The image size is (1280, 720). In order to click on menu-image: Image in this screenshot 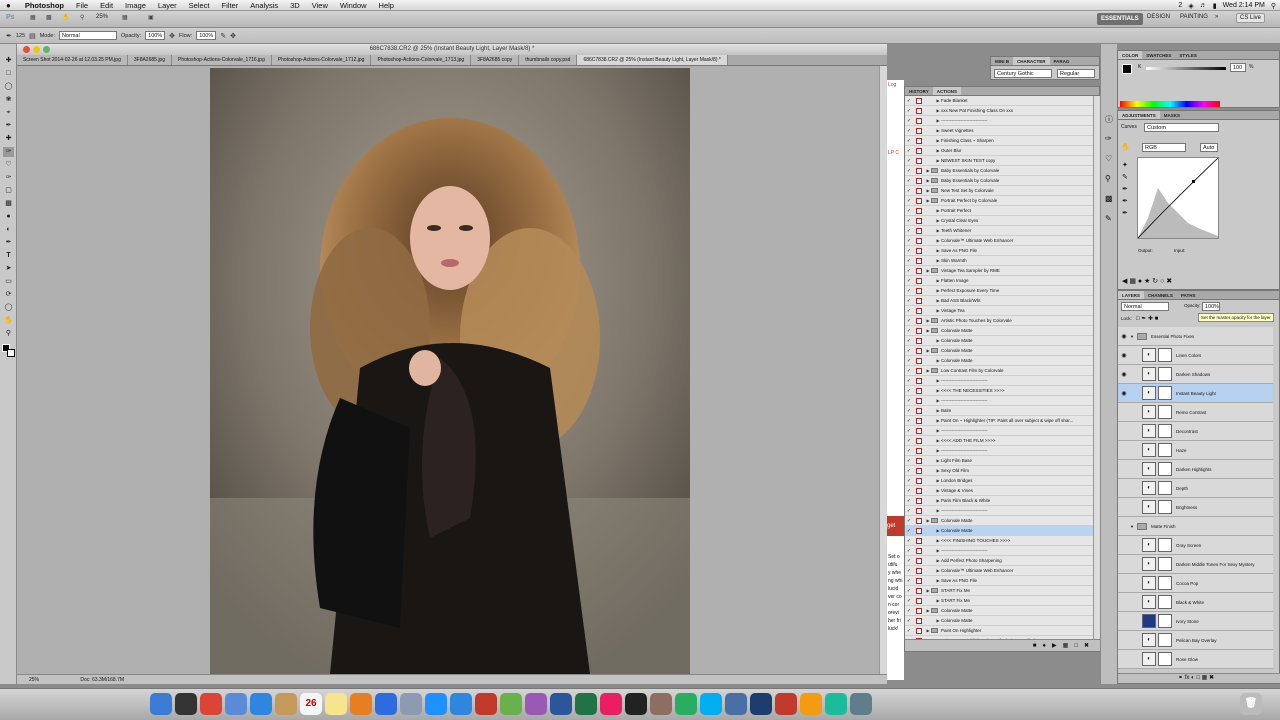, I will do `click(135, 5)`.